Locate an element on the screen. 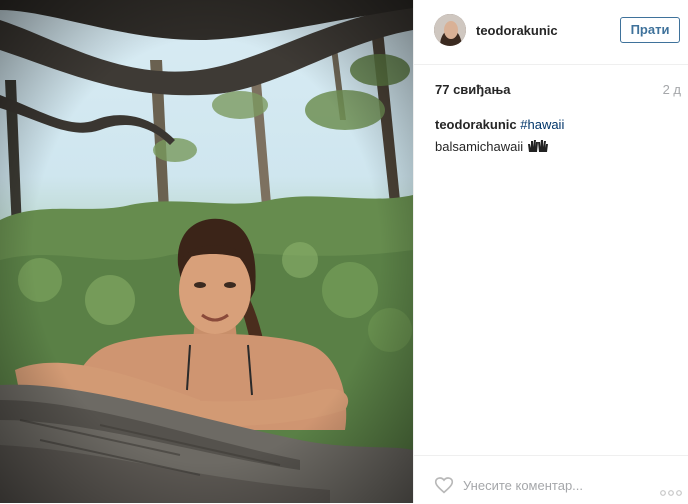  caption-username: teodorakunic is located at coordinates (476, 124).